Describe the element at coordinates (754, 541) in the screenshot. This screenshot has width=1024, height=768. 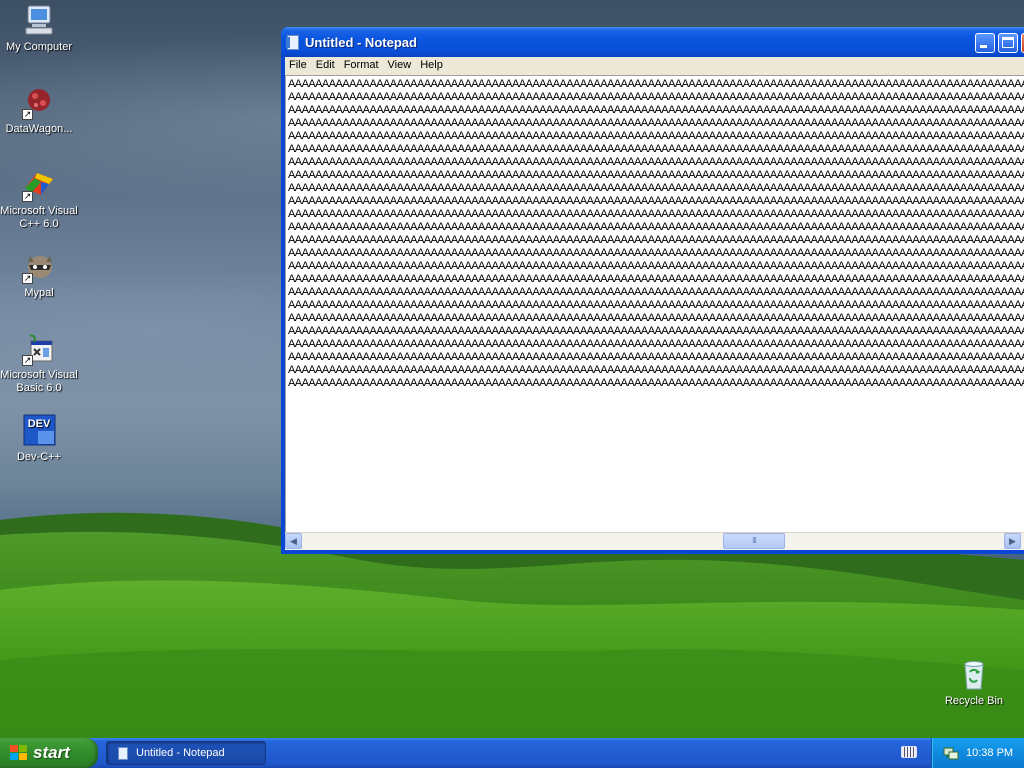
I see `scrollbar-thumb: III` at that location.